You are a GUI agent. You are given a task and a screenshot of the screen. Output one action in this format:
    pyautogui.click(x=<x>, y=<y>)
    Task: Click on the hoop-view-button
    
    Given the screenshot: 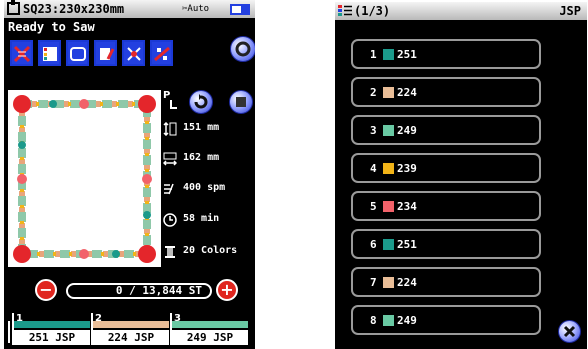 What is the action you would take?
    pyautogui.click(x=241, y=102)
    